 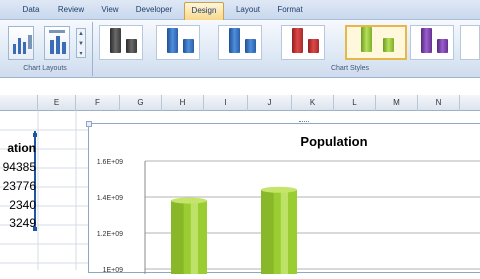 I want to click on chart-resize-handle-top, so click(x=304, y=123).